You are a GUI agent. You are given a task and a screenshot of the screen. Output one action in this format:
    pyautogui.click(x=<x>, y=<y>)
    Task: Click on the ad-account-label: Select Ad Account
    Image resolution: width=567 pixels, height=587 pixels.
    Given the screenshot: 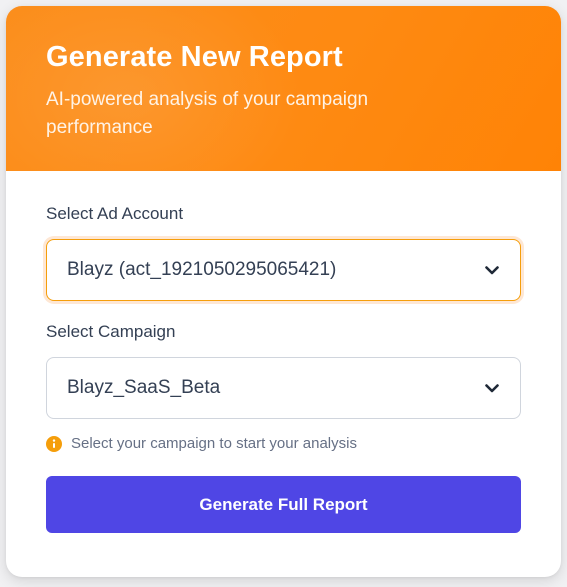 What is the action you would take?
    pyautogui.click(x=115, y=213)
    